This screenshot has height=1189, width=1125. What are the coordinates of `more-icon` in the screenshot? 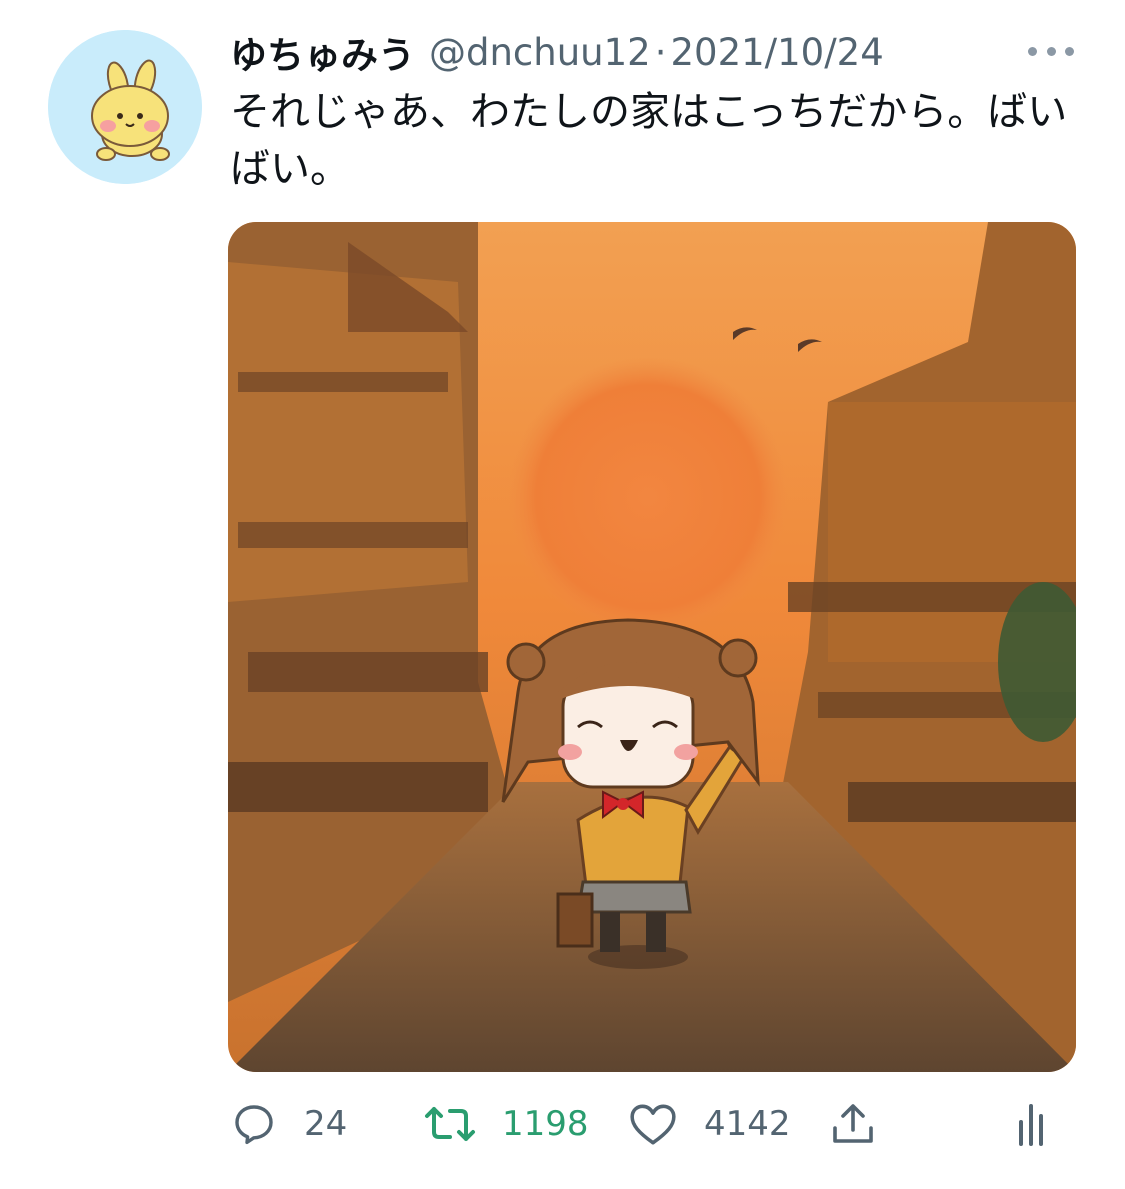 It's located at (1051, 51).